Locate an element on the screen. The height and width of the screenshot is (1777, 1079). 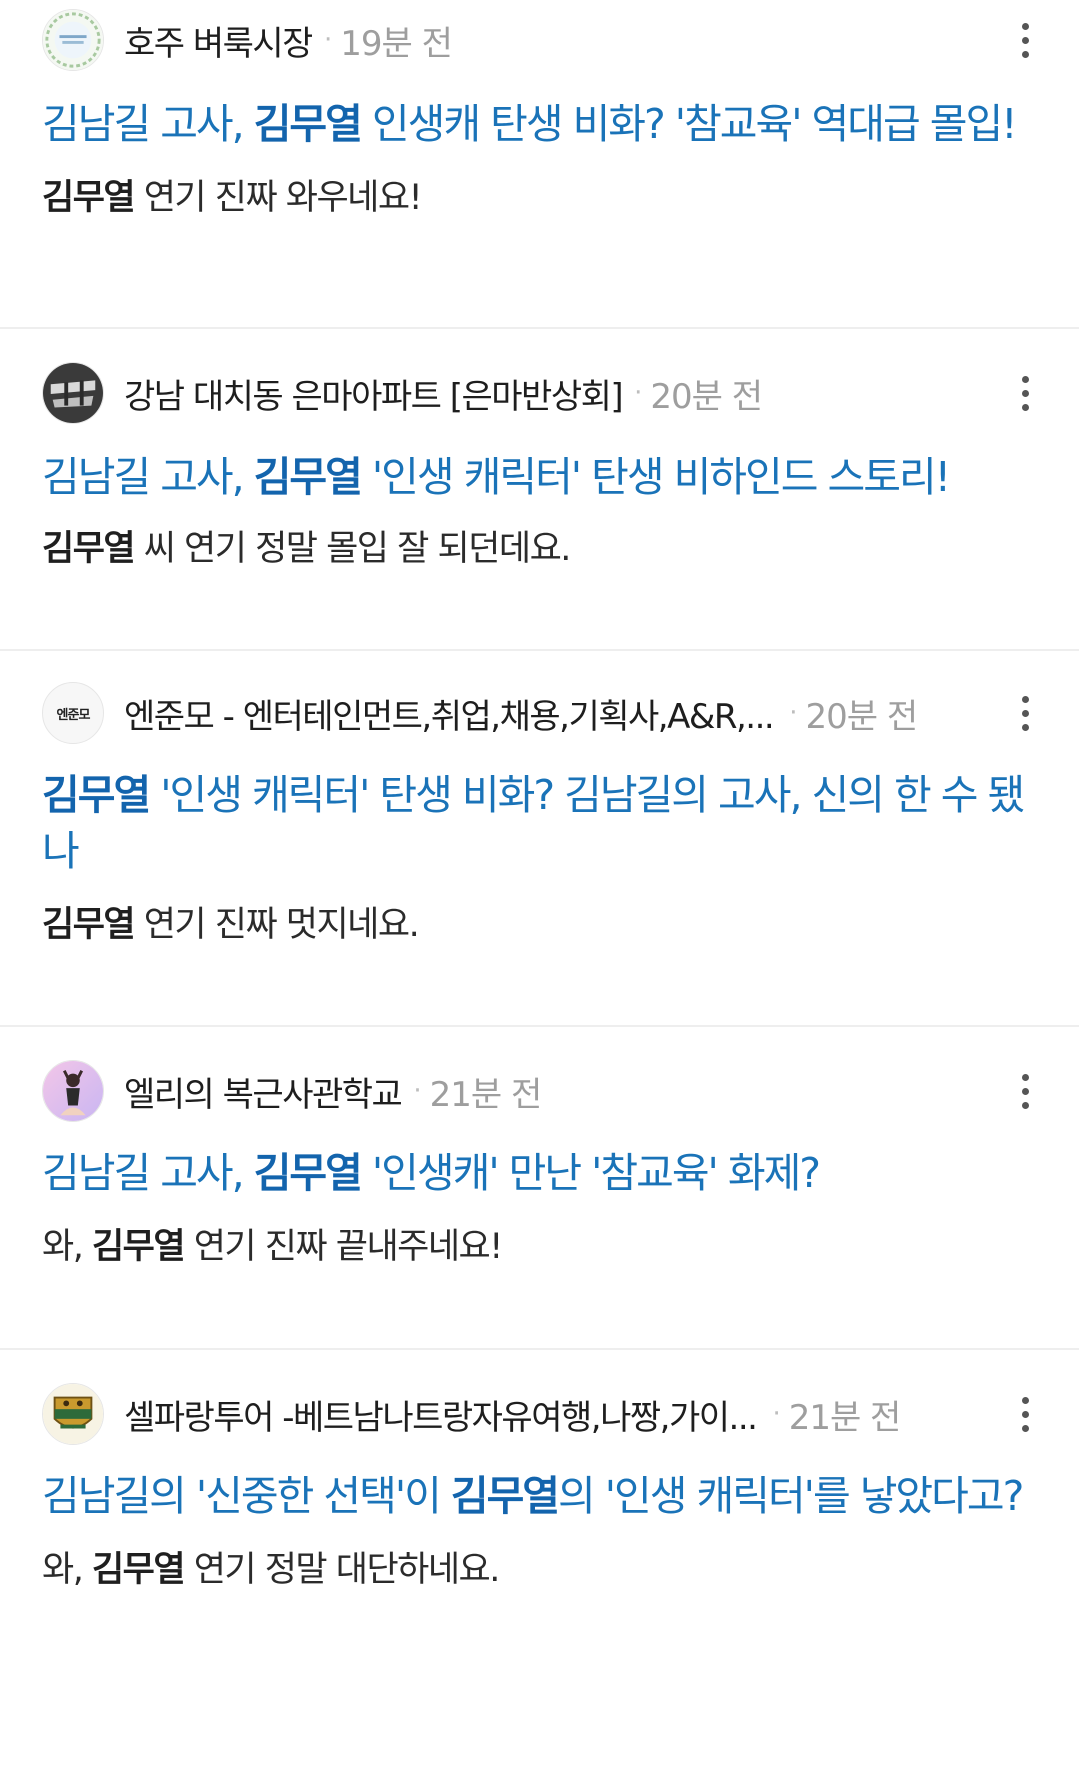
post-title-link: 김남길 고사, 김무열 '인생 캐릭터' 탄생 비하인드 스토리! is located at coordinates (539, 477).